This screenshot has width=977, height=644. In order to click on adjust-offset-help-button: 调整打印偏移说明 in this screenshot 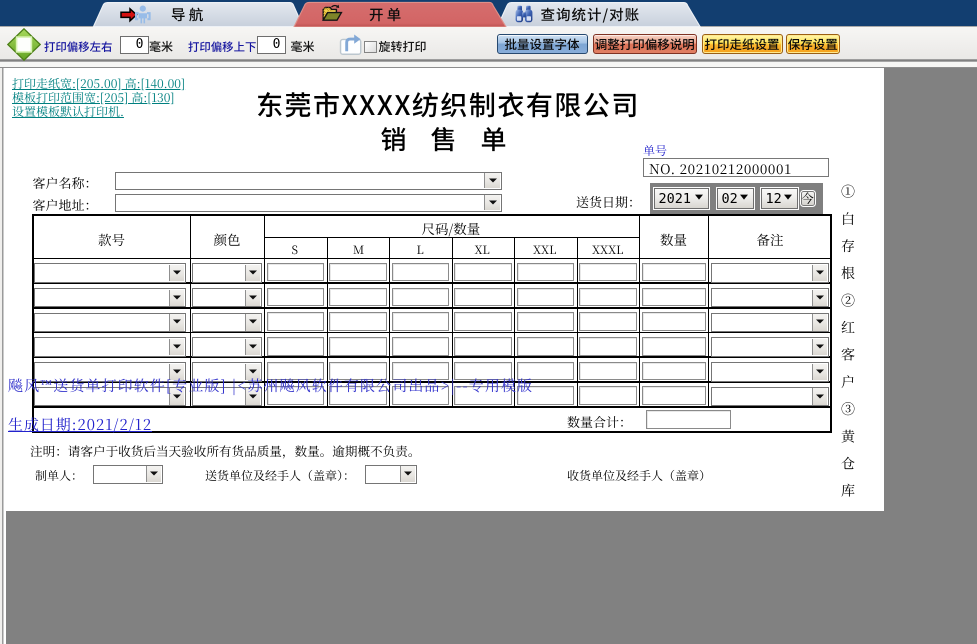, I will do `click(644, 44)`.